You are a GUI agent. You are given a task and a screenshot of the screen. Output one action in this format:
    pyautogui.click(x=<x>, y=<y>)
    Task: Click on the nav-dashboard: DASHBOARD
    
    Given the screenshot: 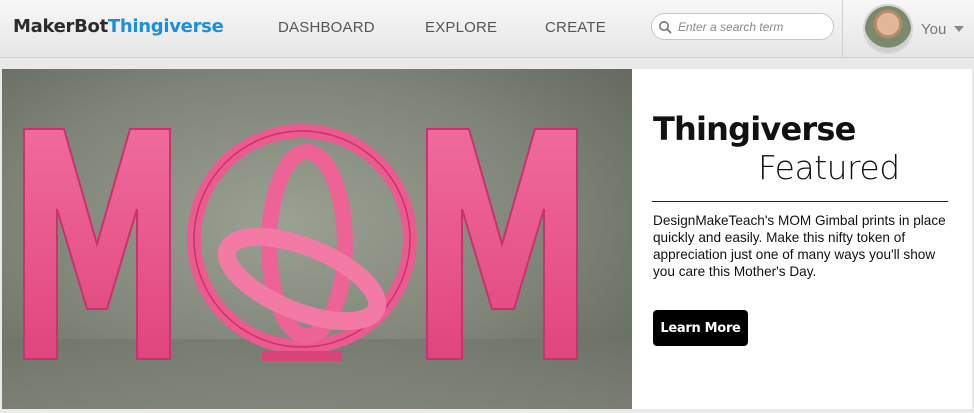 What is the action you would take?
    pyautogui.click(x=326, y=27)
    